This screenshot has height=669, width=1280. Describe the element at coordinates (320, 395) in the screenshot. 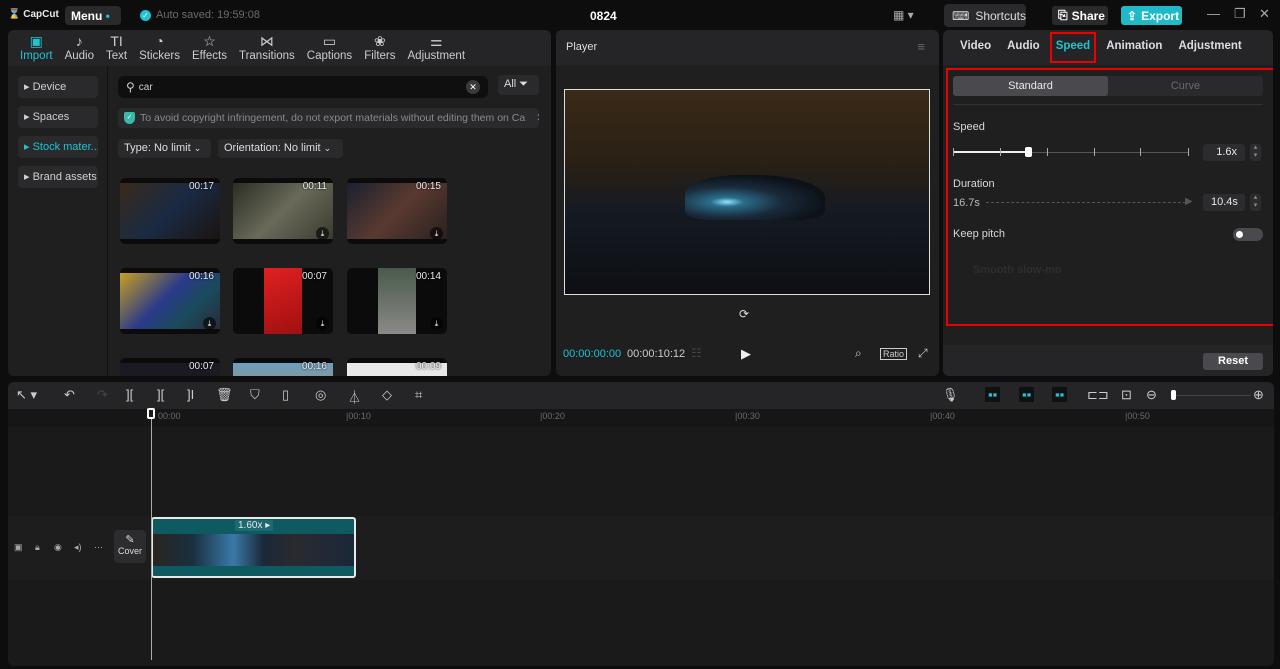

I see `speed-icon: ◎` at that location.